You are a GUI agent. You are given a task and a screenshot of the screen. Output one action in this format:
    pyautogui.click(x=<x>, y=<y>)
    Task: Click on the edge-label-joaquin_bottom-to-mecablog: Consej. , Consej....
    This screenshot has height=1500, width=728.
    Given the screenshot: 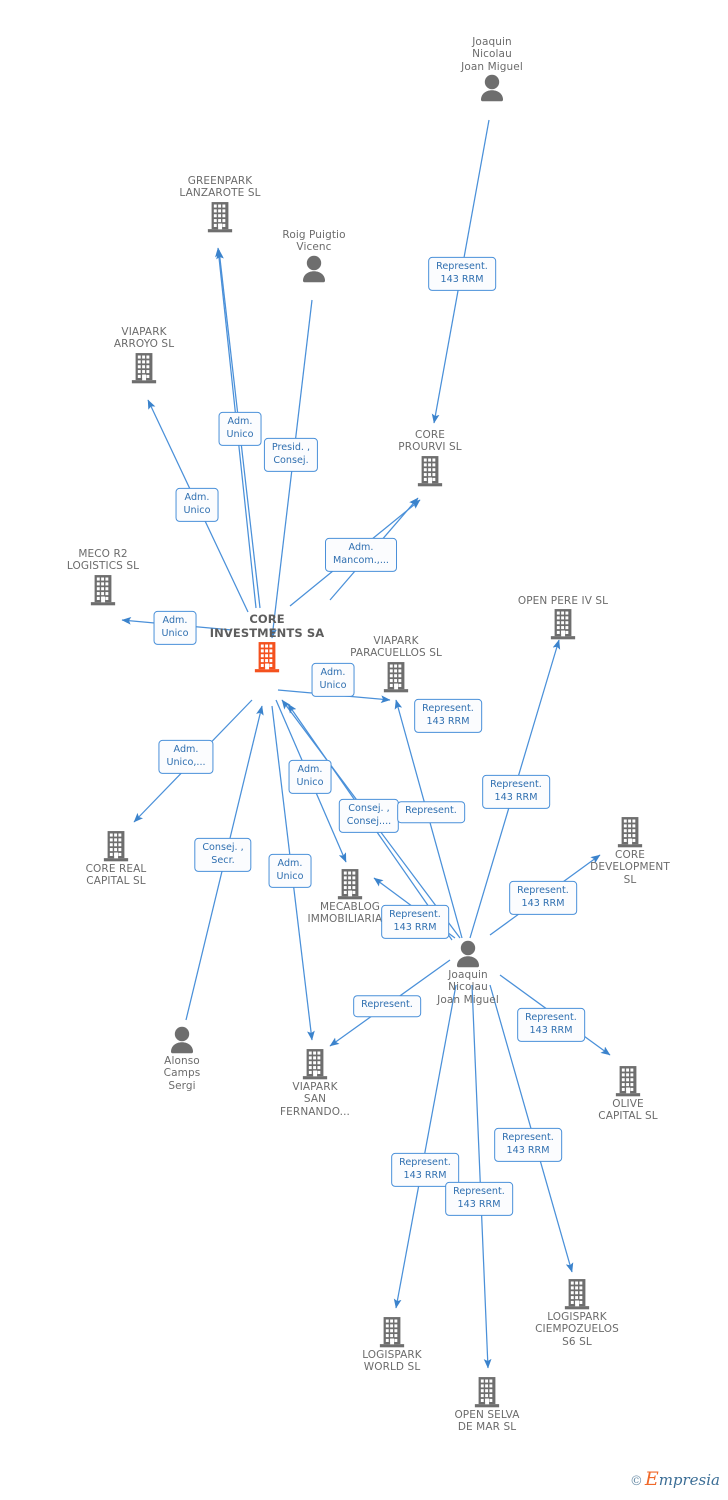 What is the action you would take?
    pyautogui.click(x=369, y=816)
    